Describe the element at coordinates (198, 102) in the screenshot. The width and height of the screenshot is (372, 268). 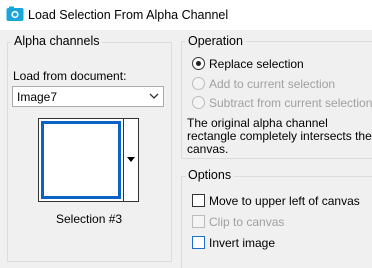
I see `radio-subtract-from-selection` at that location.